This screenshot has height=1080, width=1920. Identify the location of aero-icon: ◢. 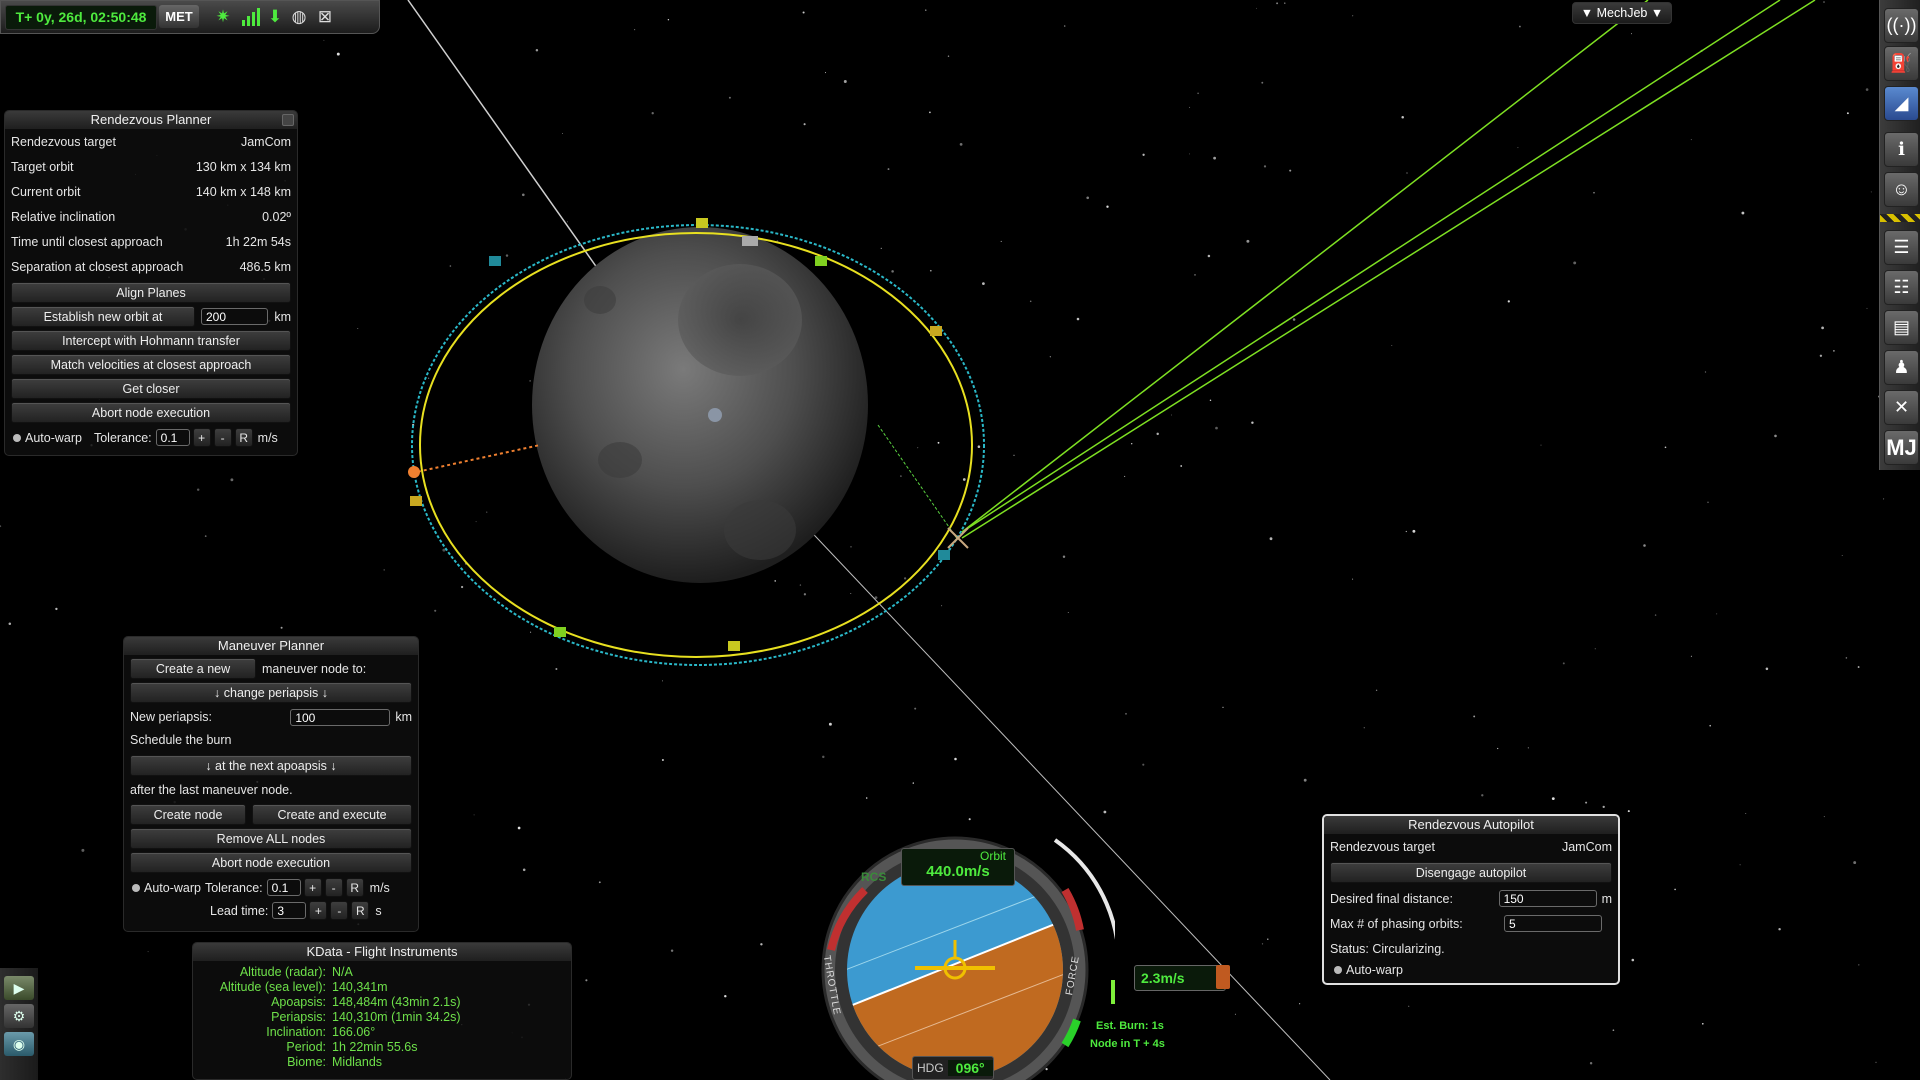
(1901, 103).